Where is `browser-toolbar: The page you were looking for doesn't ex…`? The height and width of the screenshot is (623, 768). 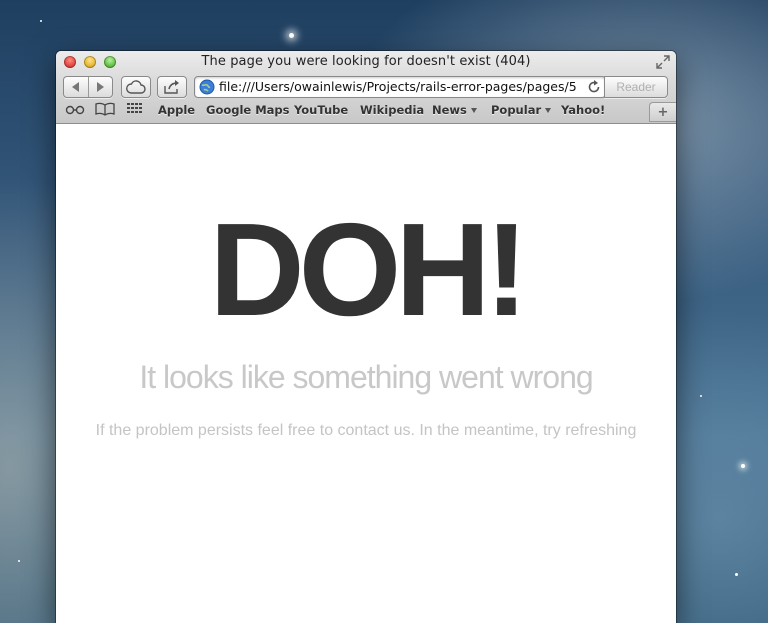
browser-toolbar: The page you were looking for doesn't ex… is located at coordinates (366, 87).